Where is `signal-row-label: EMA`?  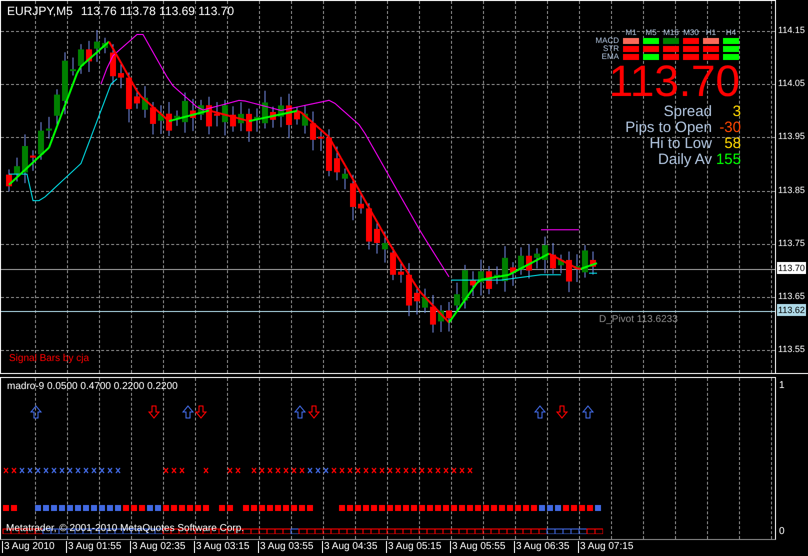 signal-row-label: EMA is located at coordinates (611, 57).